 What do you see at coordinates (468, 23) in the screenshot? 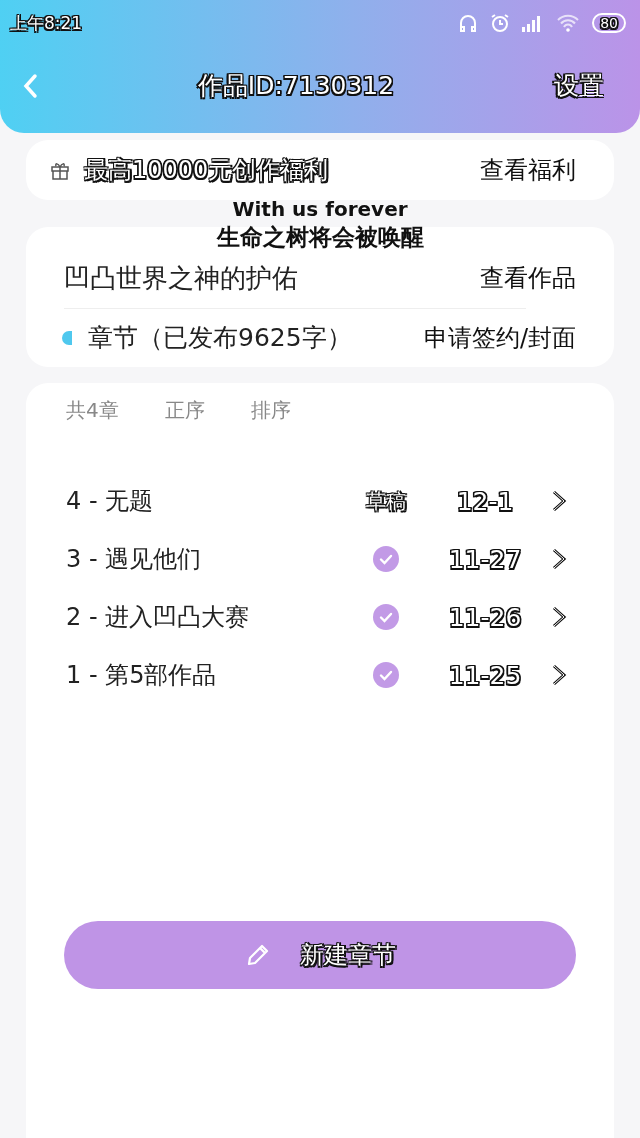
I see `headphones-icon` at bounding box center [468, 23].